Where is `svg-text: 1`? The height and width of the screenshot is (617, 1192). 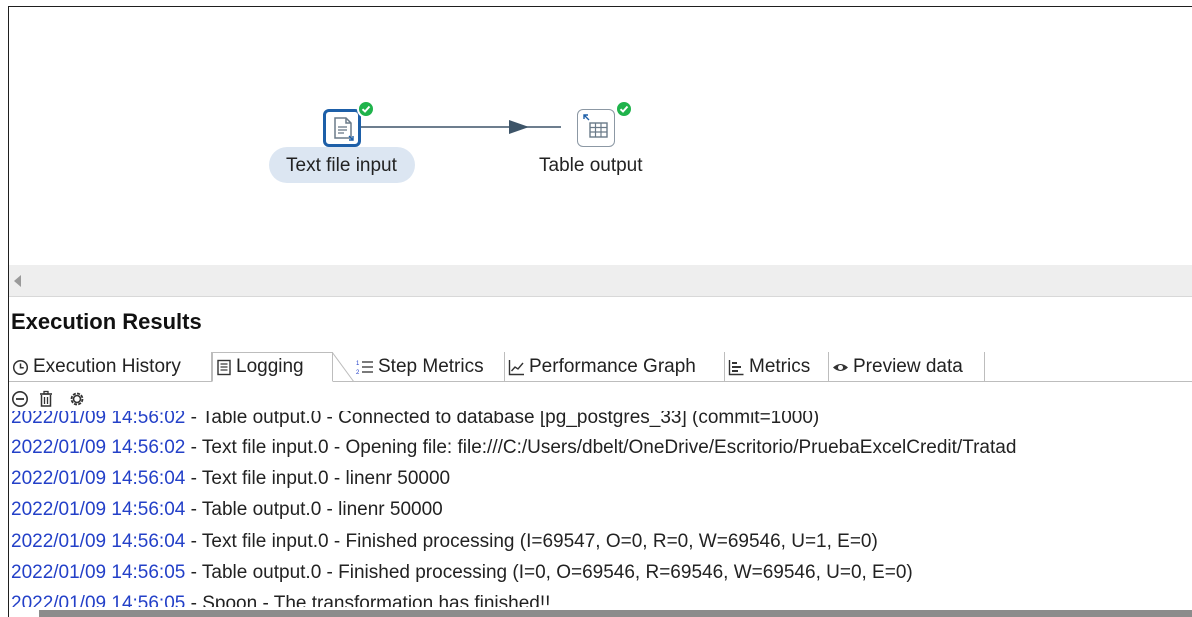
svg-text: 1 is located at coordinates (358, 364).